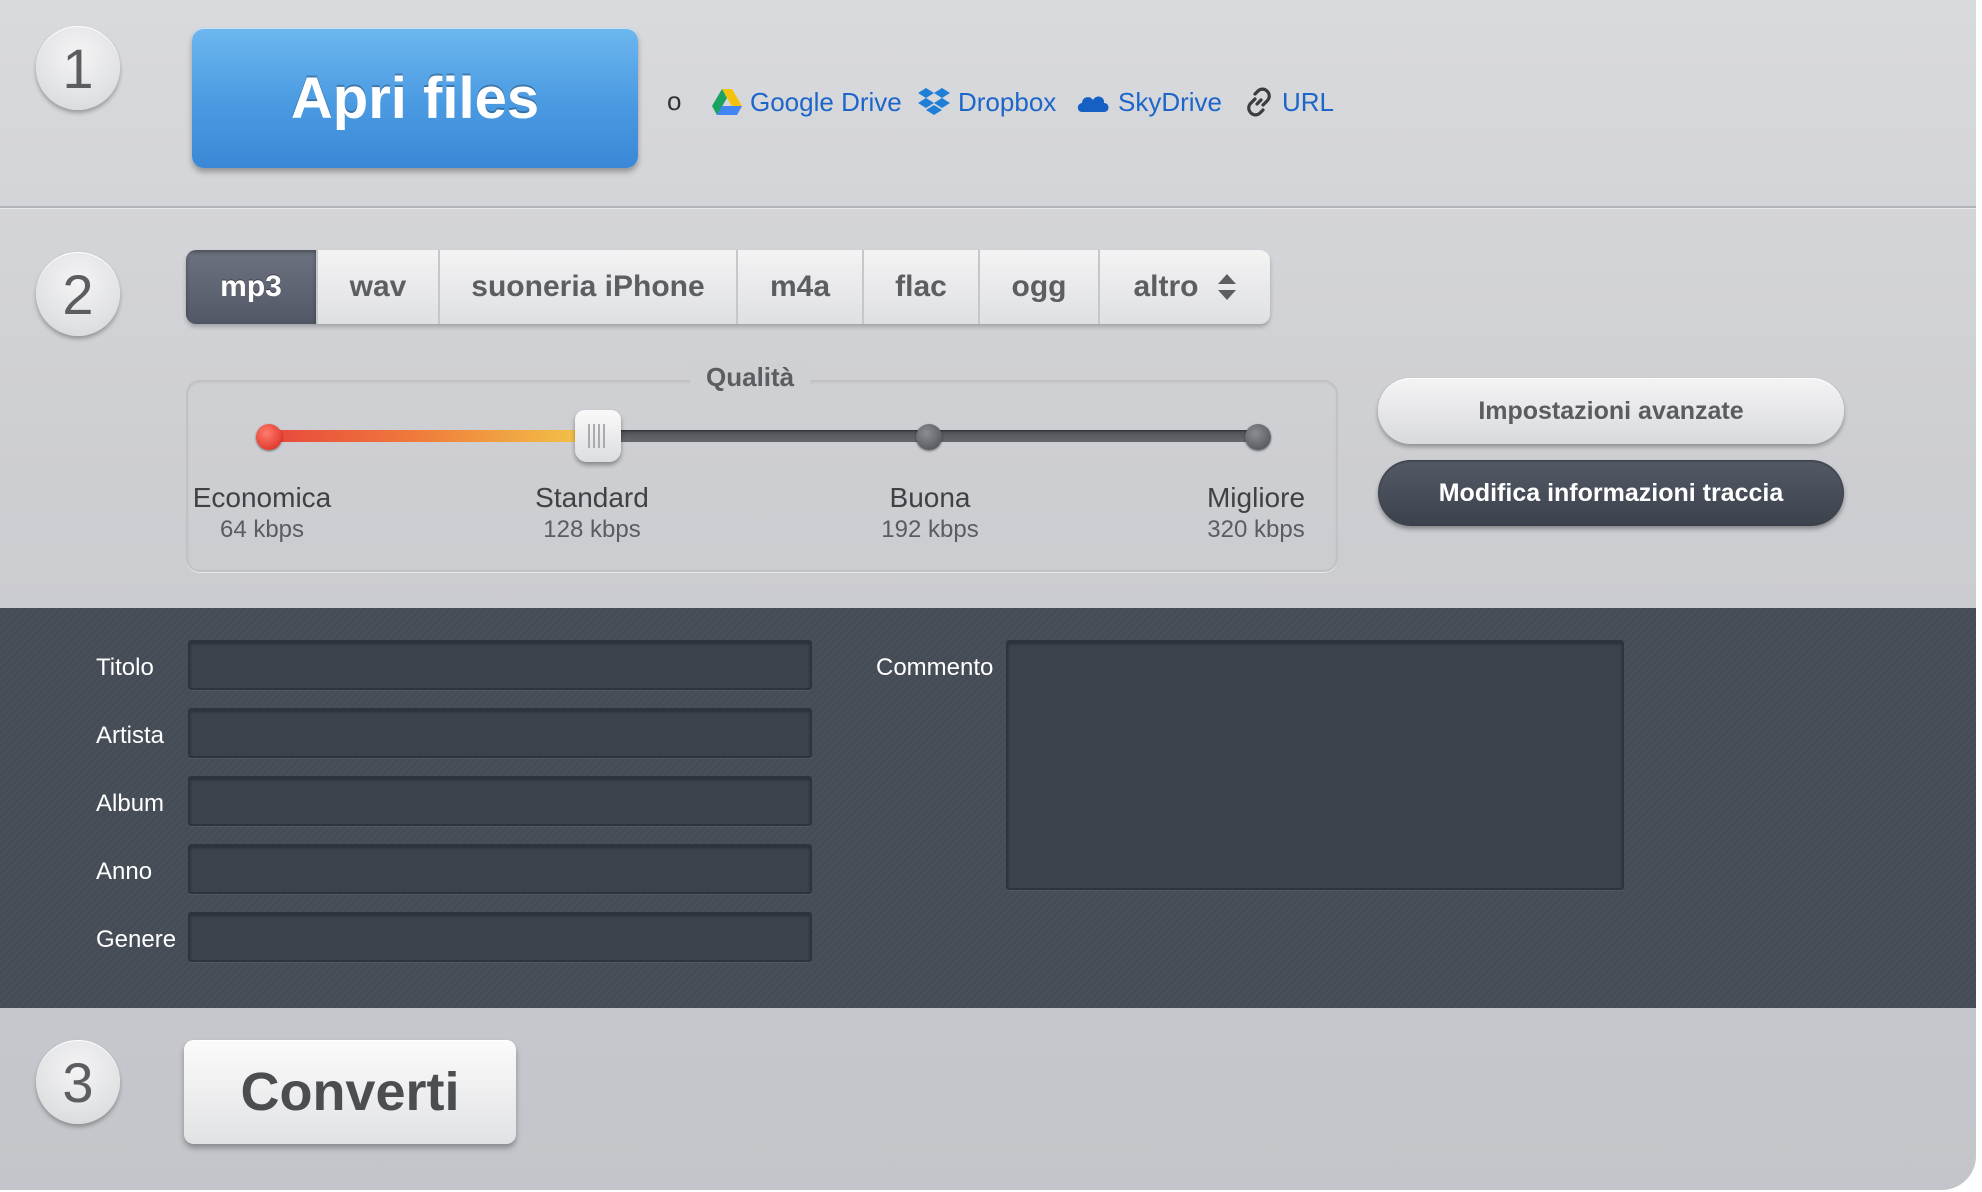  I want to click on tab-ogg: ogg, so click(1040, 287).